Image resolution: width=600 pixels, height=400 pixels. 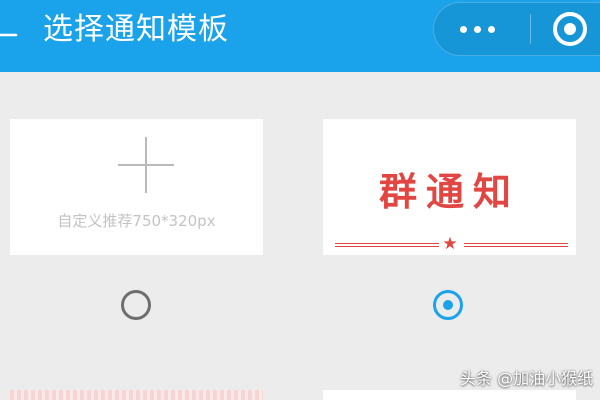 What do you see at coordinates (136, 187) in the screenshot?
I see `custom-template-card: 自定义推荐750*320px` at bounding box center [136, 187].